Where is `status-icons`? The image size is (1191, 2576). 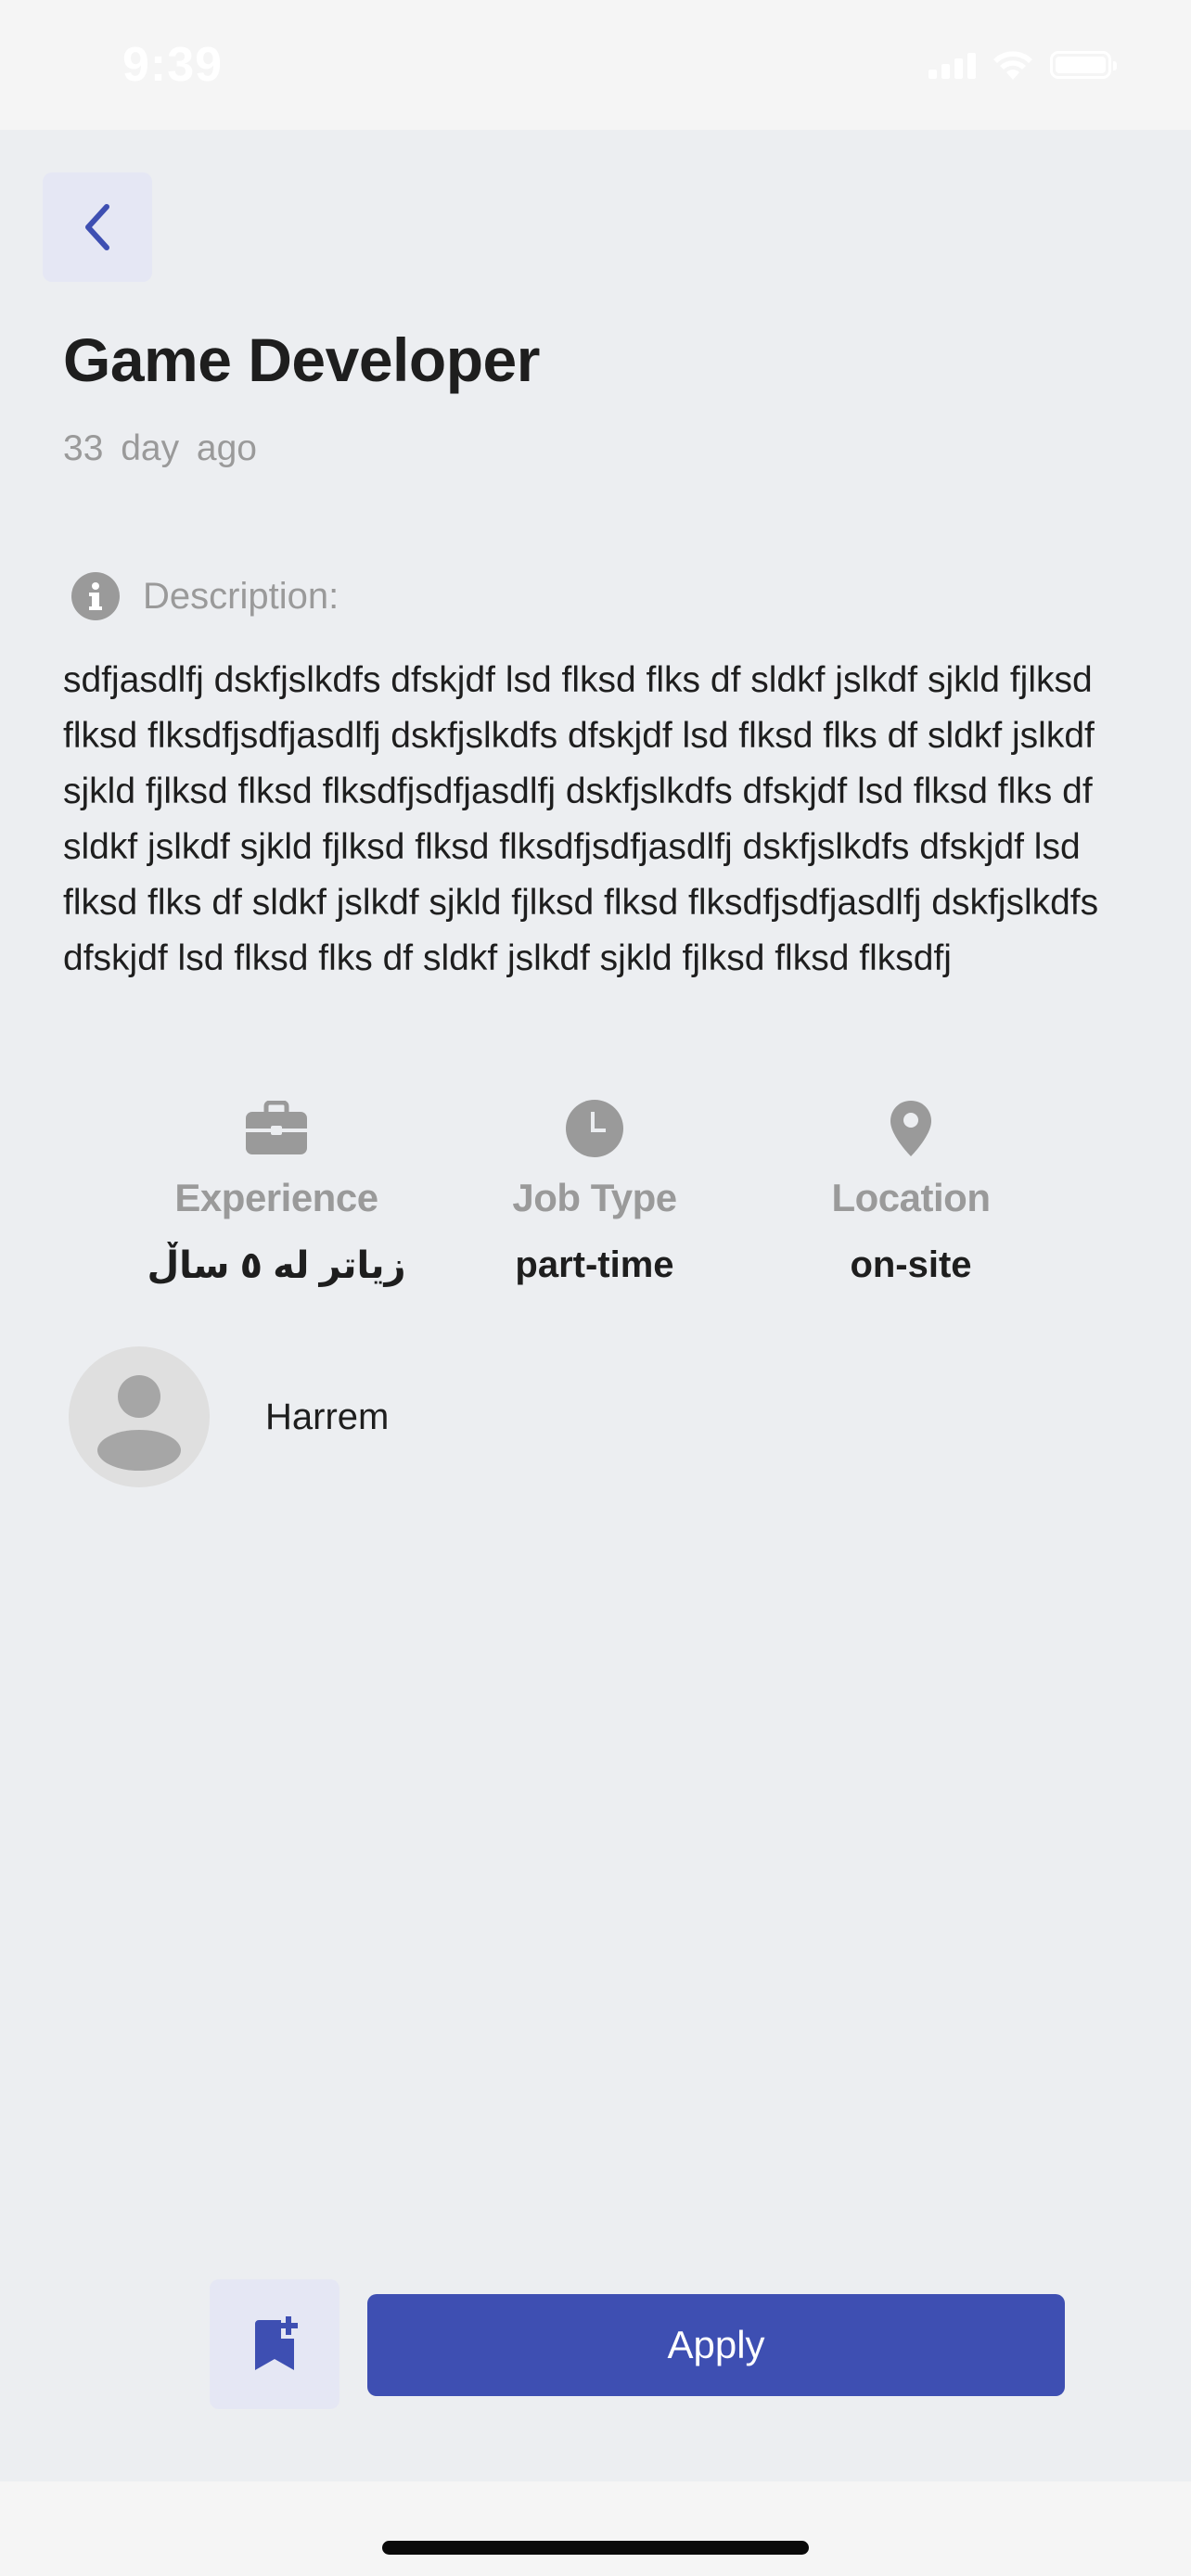
status-icons is located at coordinates (1022, 65).